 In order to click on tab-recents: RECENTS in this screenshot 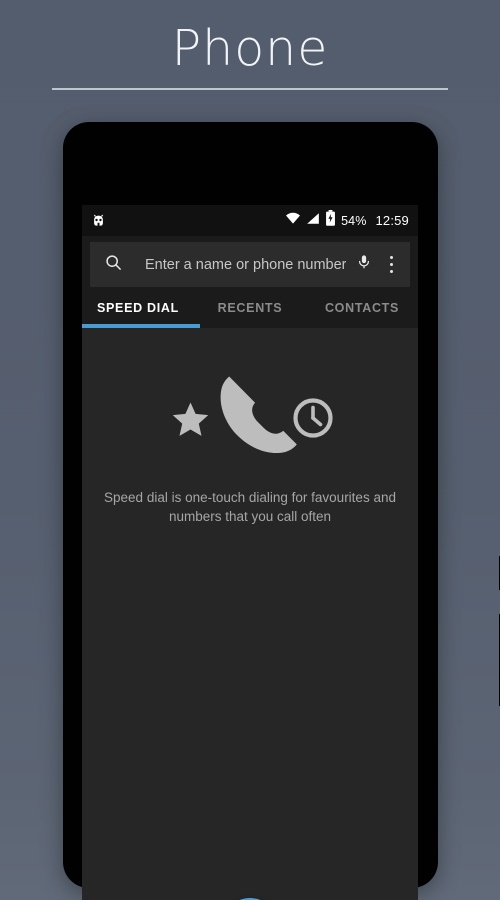, I will do `click(250, 307)`.